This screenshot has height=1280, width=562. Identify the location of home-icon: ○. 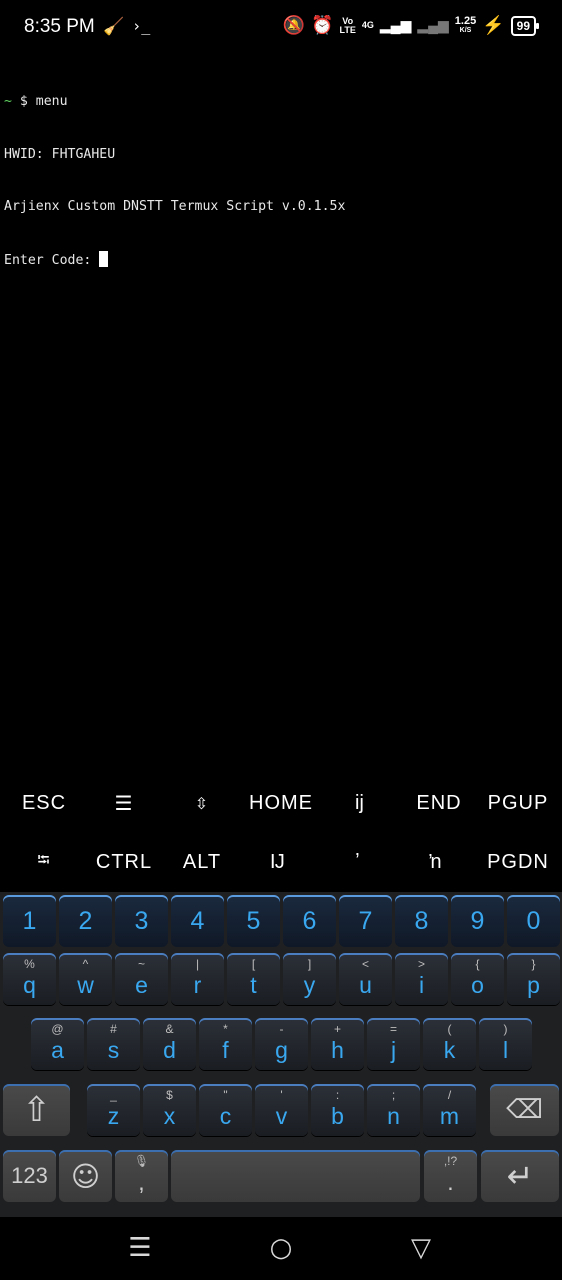
(281, 1248).